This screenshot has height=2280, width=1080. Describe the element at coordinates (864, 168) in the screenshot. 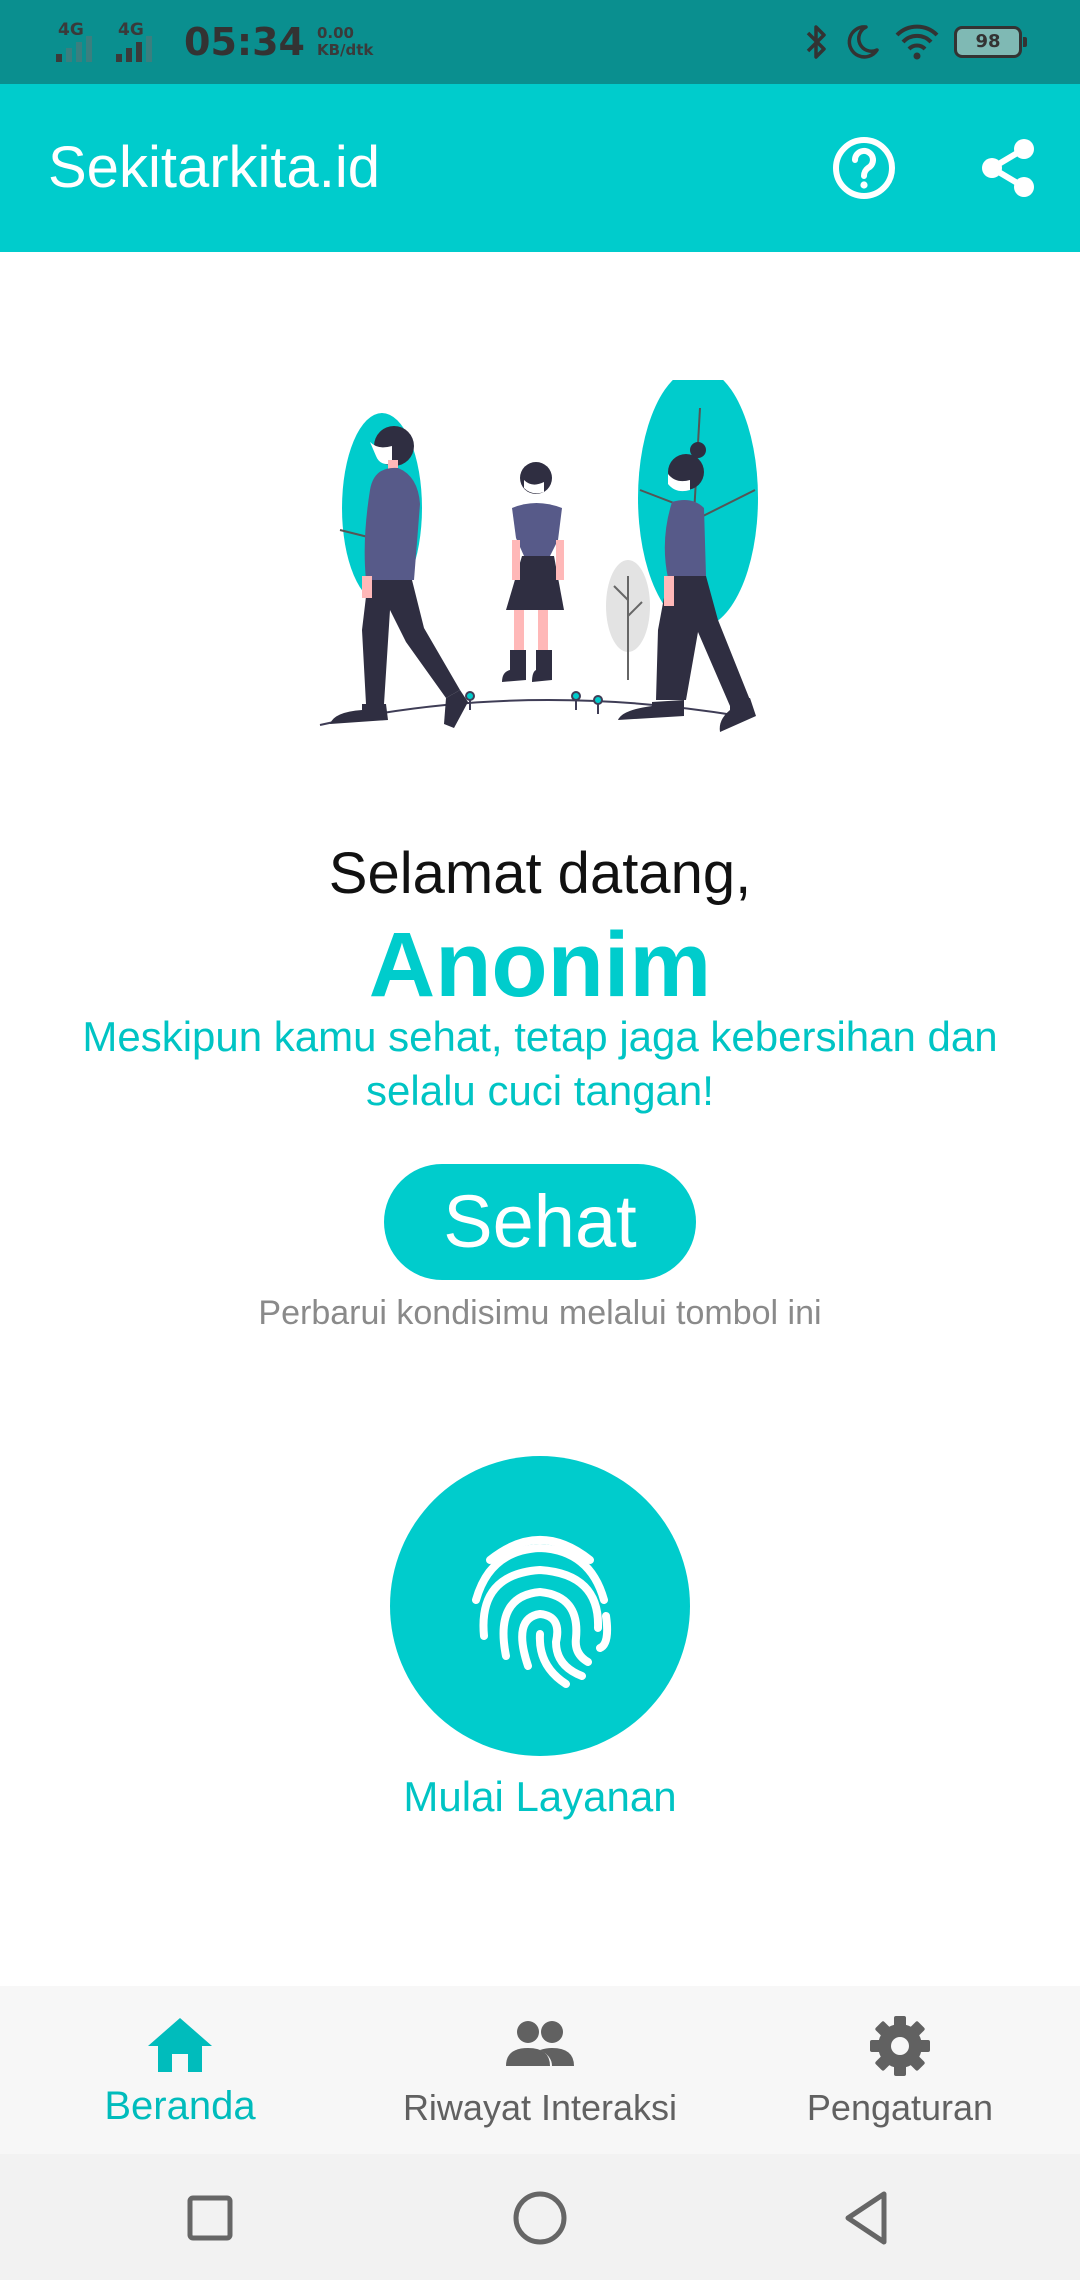

I see `help-icon` at that location.